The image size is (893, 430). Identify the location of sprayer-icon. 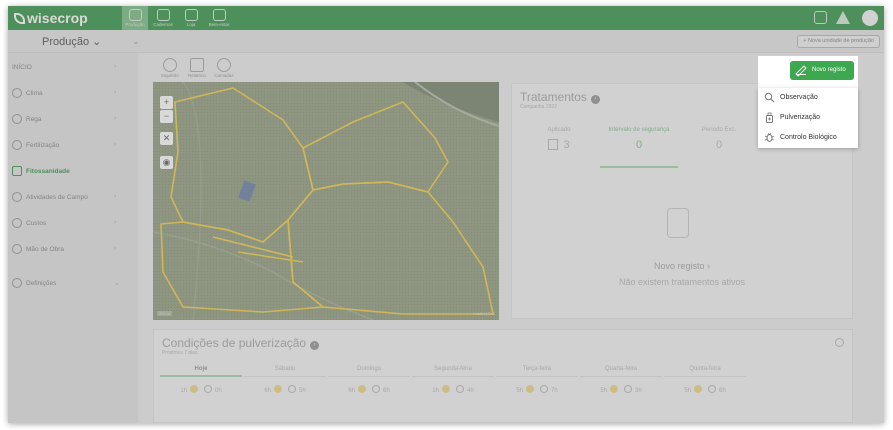
(769, 117).